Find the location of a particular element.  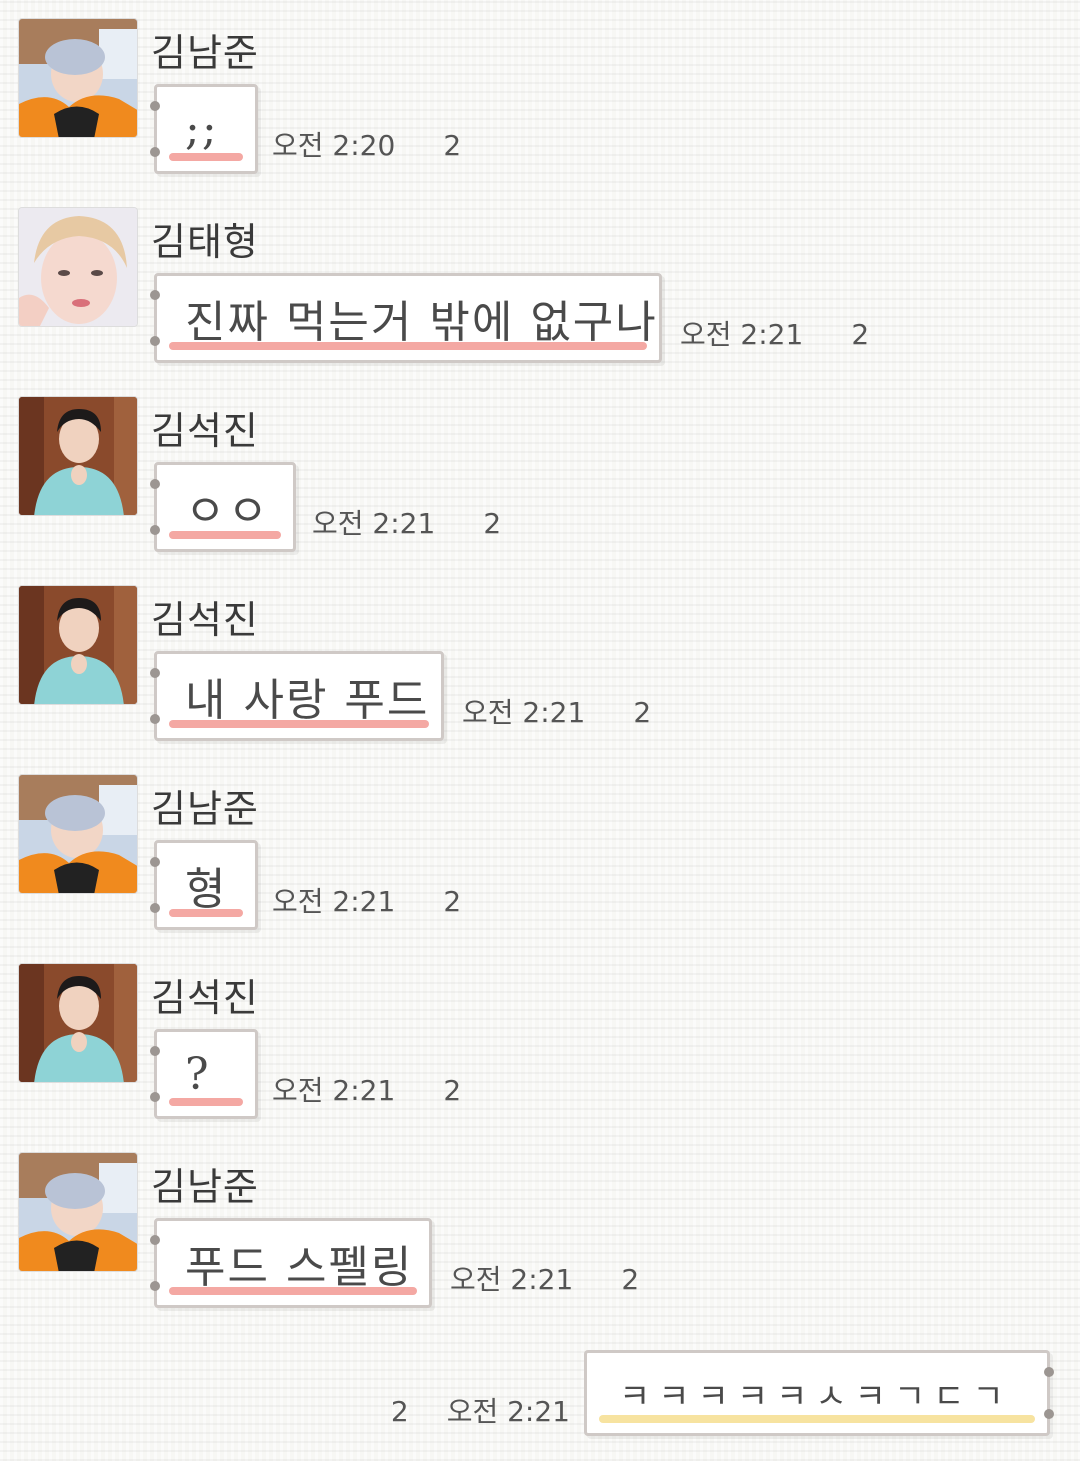

message-bubble: ㅇㅇ is located at coordinates (223, 507).